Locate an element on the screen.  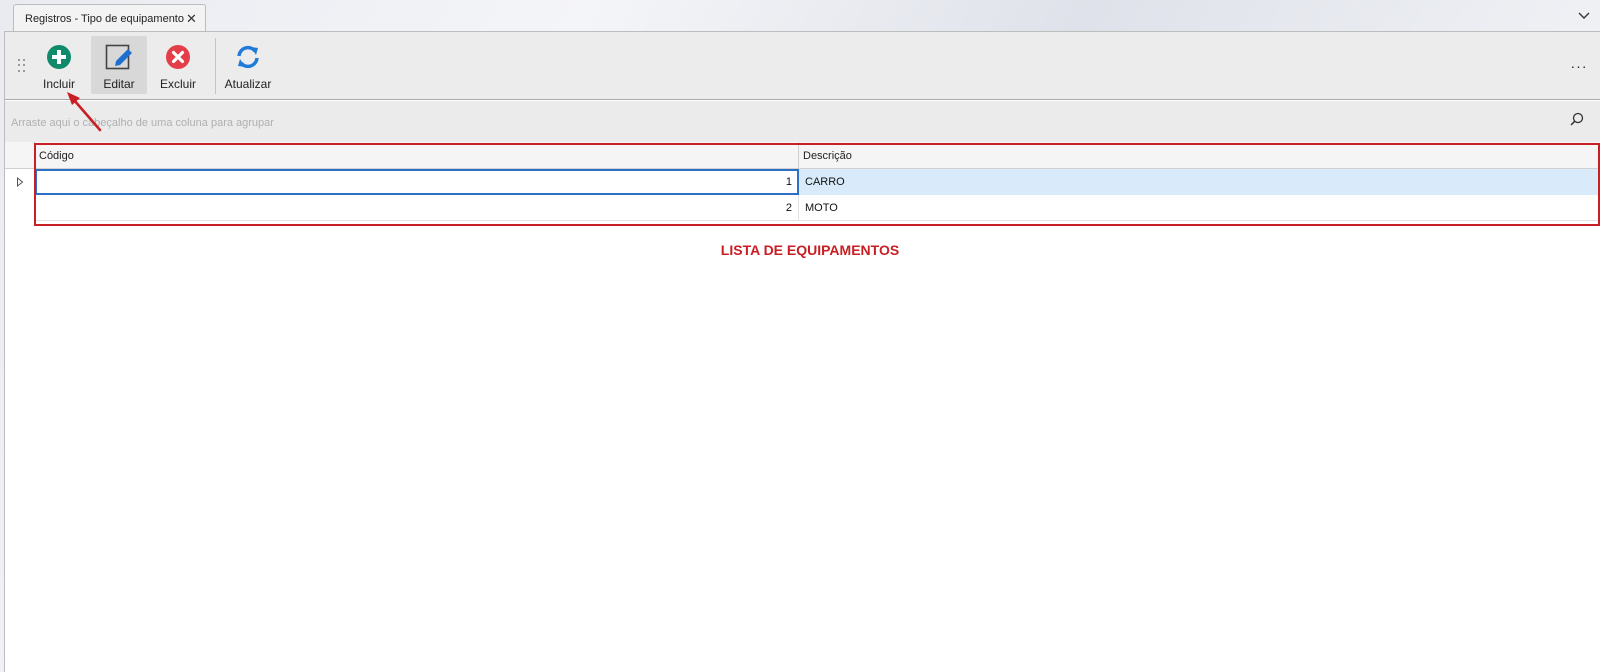
cell-code: 2 is located at coordinates (417, 208).